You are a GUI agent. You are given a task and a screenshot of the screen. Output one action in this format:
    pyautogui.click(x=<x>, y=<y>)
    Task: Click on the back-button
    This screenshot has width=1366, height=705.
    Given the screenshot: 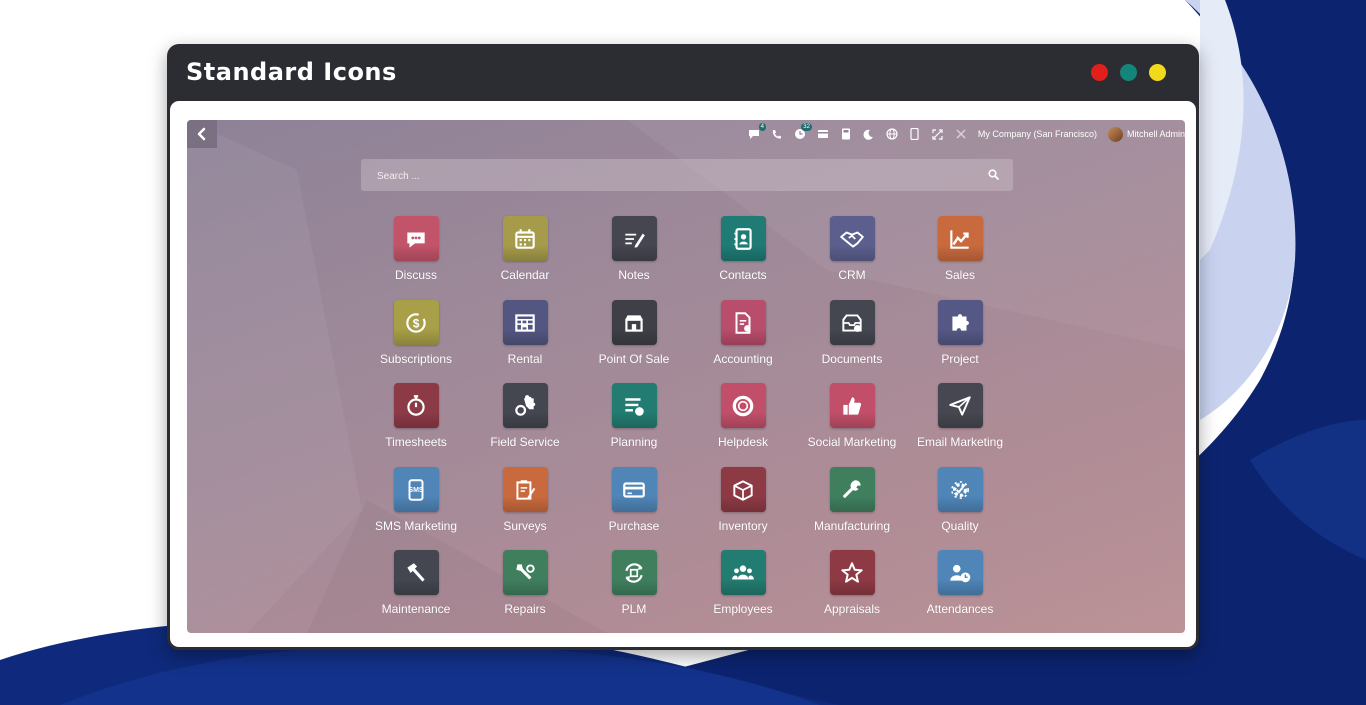 What is the action you would take?
    pyautogui.click(x=202, y=134)
    